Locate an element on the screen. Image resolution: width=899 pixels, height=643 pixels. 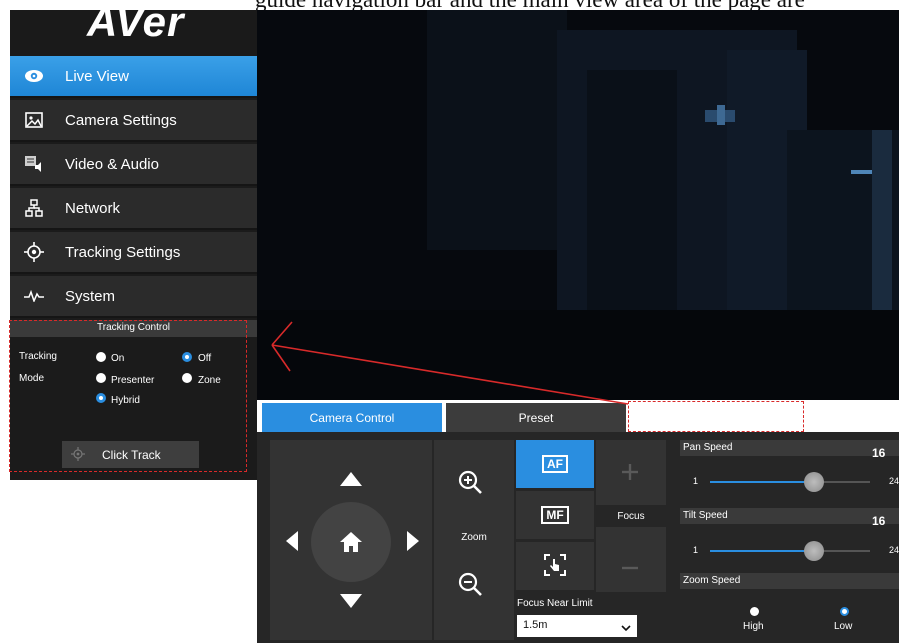
zoom-speed-high-radio is located at coordinates (754, 611).